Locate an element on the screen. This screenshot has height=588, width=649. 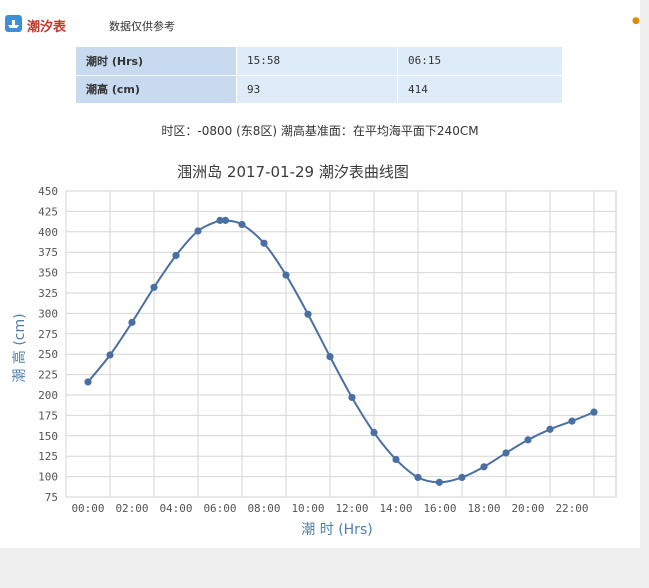
x-tick-label: 14:00 is located at coordinates (395, 508).